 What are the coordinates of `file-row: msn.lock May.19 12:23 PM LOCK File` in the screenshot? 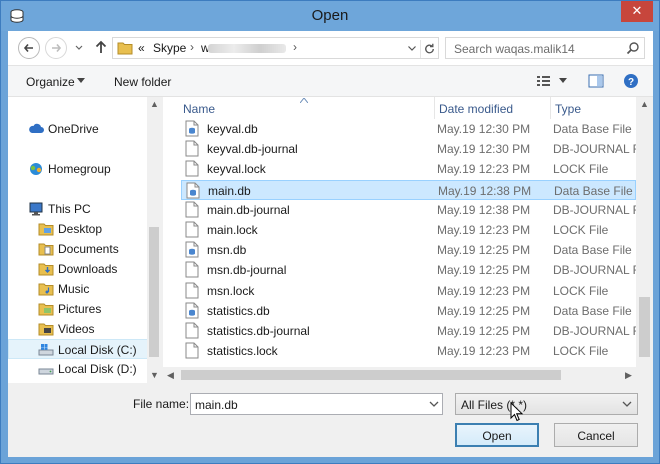 It's located at (408, 291).